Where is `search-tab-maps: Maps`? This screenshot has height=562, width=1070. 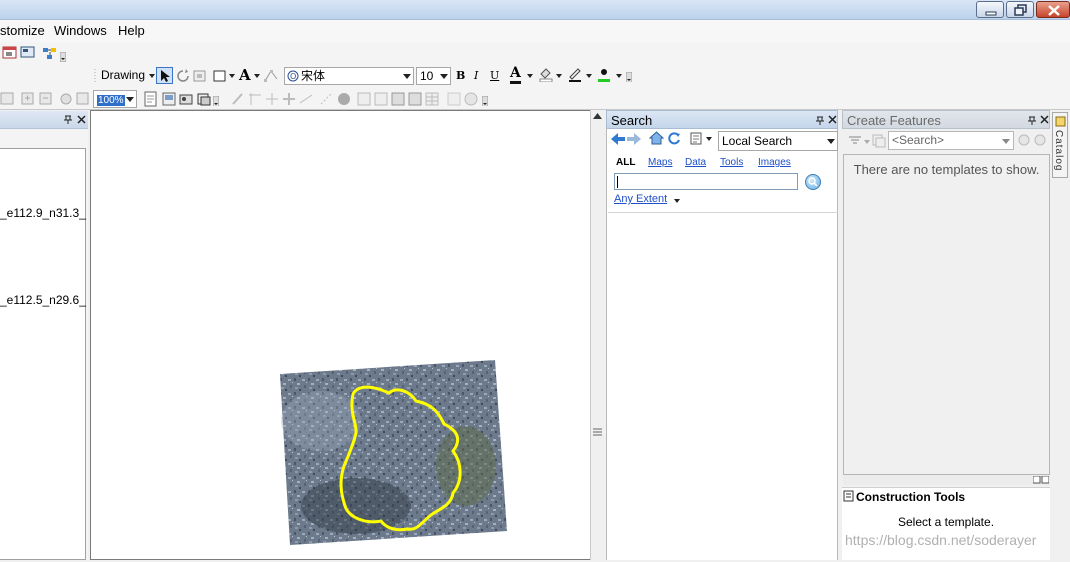 search-tab-maps: Maps is located at coordinates (660, 162).